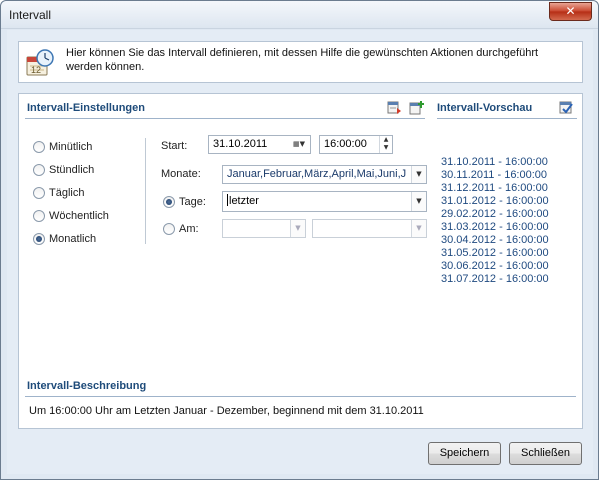  What do you see at coordinates (566, 107) in the screenshot?
I see `calendar-preview-icon` at bounding box center [566, 107].